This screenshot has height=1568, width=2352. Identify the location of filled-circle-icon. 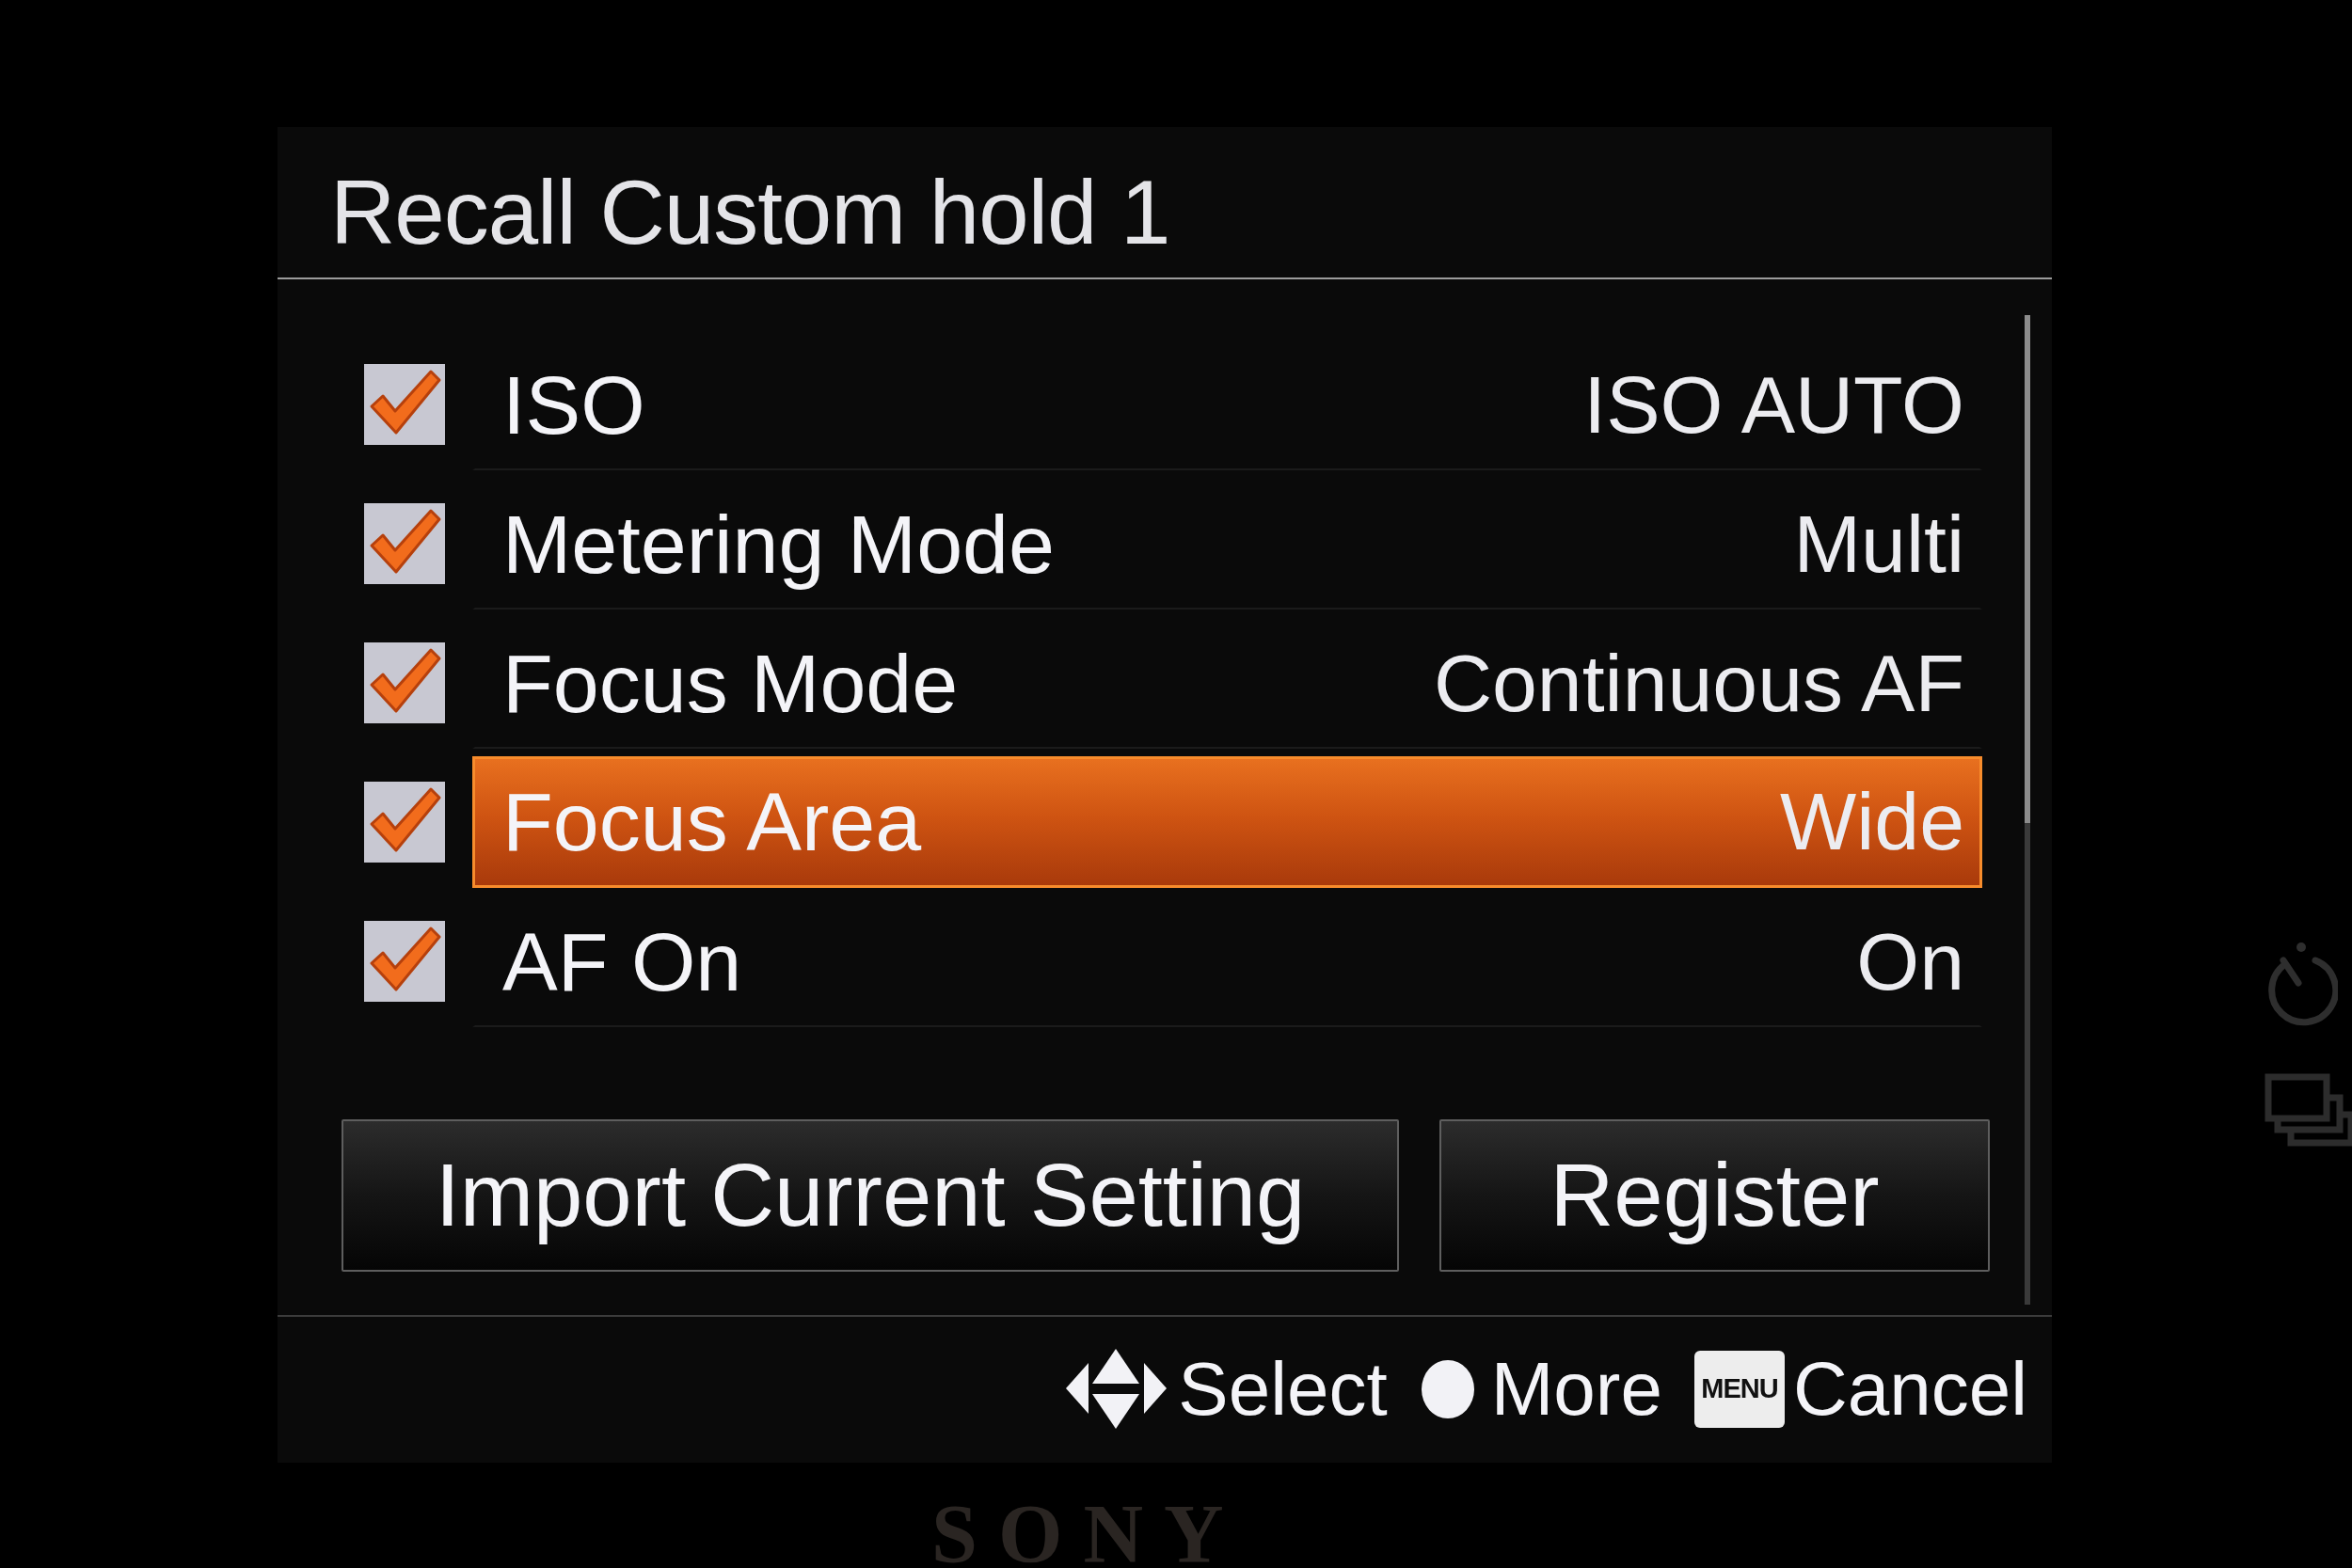
(1447, 1388).